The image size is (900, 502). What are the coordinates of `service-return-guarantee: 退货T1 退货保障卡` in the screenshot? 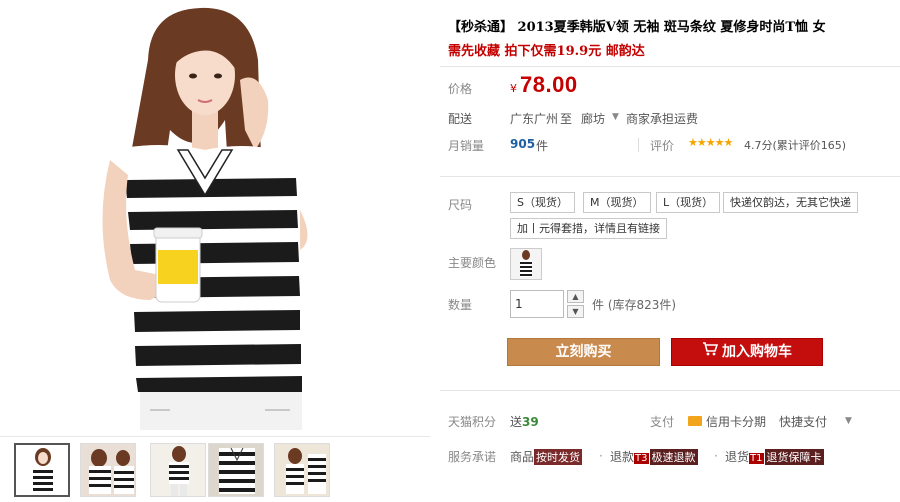 It's located at (774, 456).